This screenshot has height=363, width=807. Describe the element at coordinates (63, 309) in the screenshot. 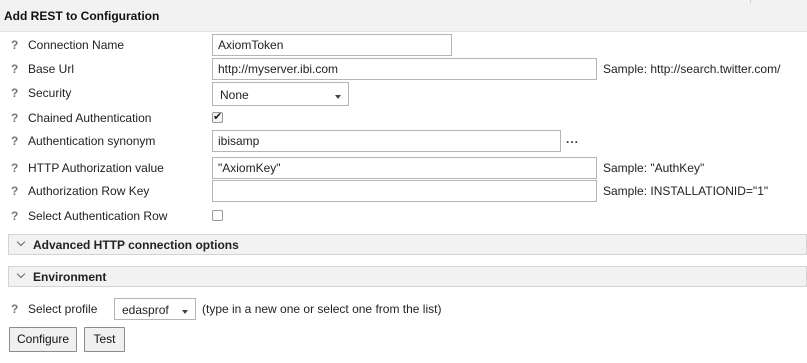

I see `select-profile-label: Select profile` at that location.